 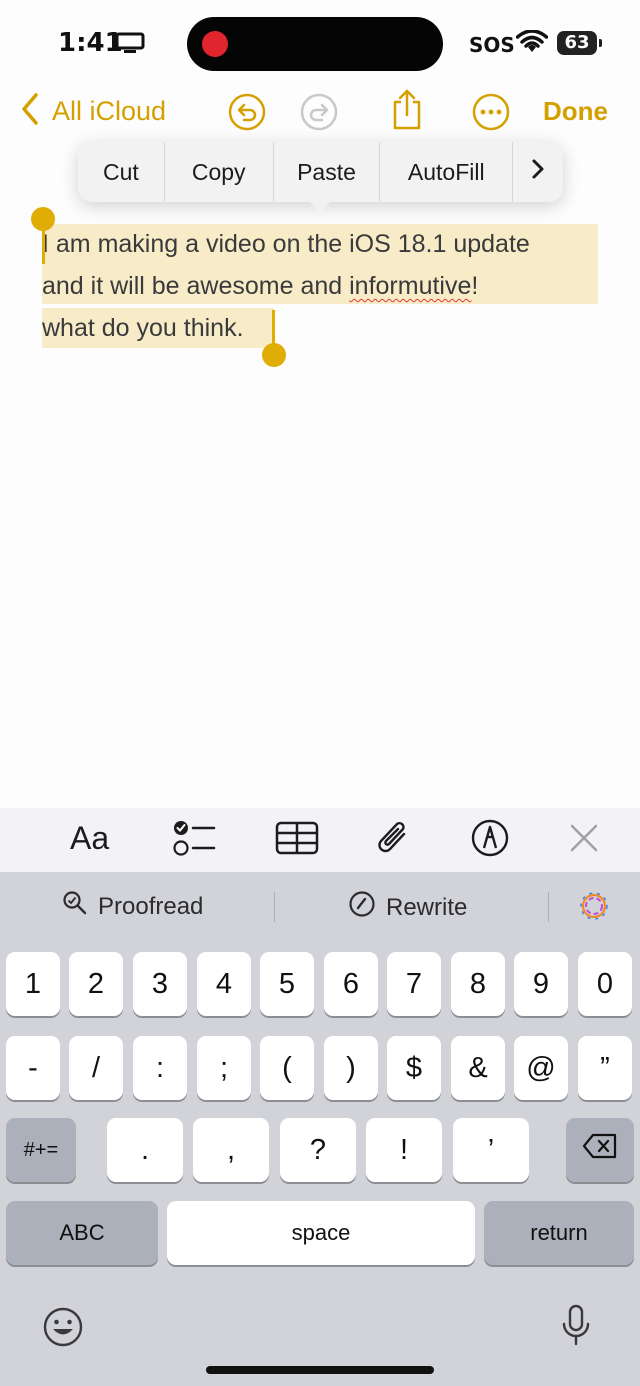 What do you see at coordinates (318, 1150) in the screenshot?
I see `key-question: ?` at bounding box center [318, 1150].